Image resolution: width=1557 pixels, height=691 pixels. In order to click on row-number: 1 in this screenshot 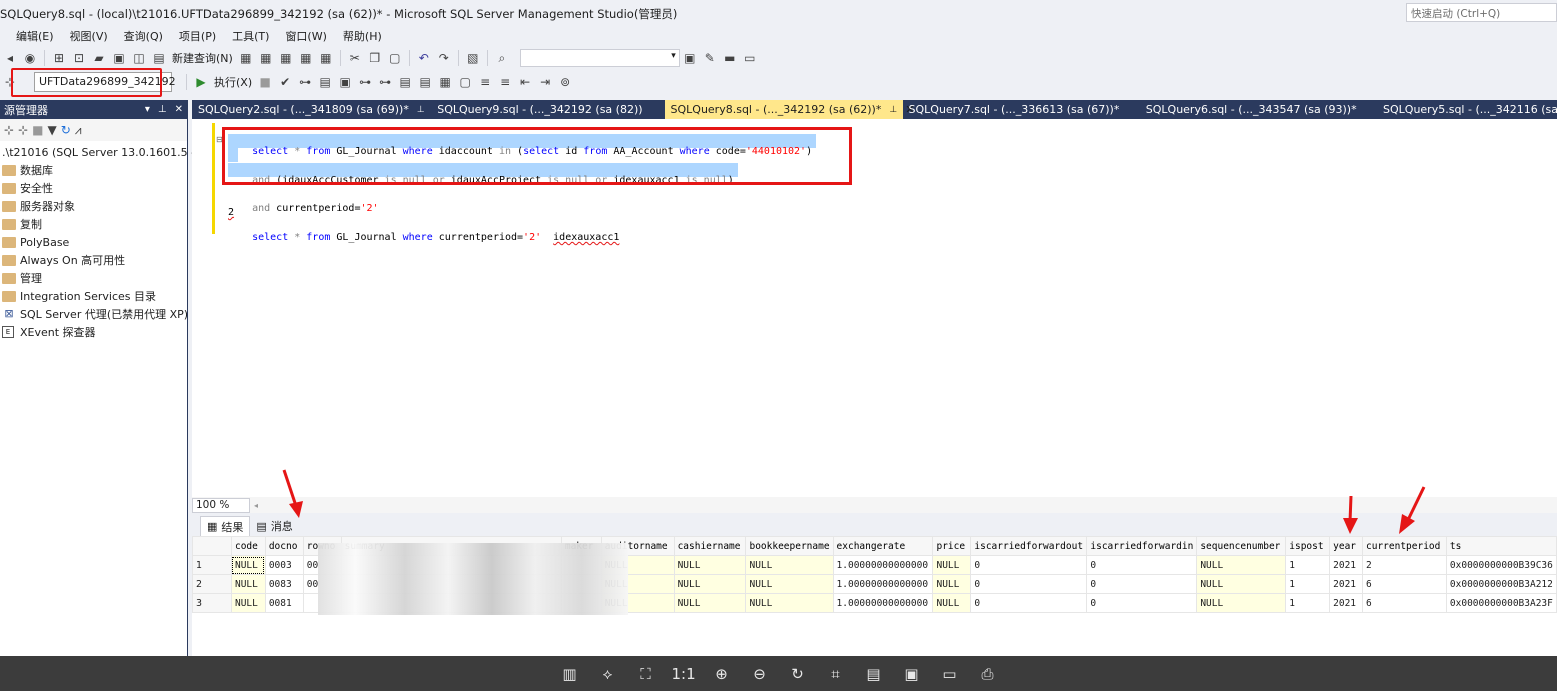, I will do `click(212, 565)`.